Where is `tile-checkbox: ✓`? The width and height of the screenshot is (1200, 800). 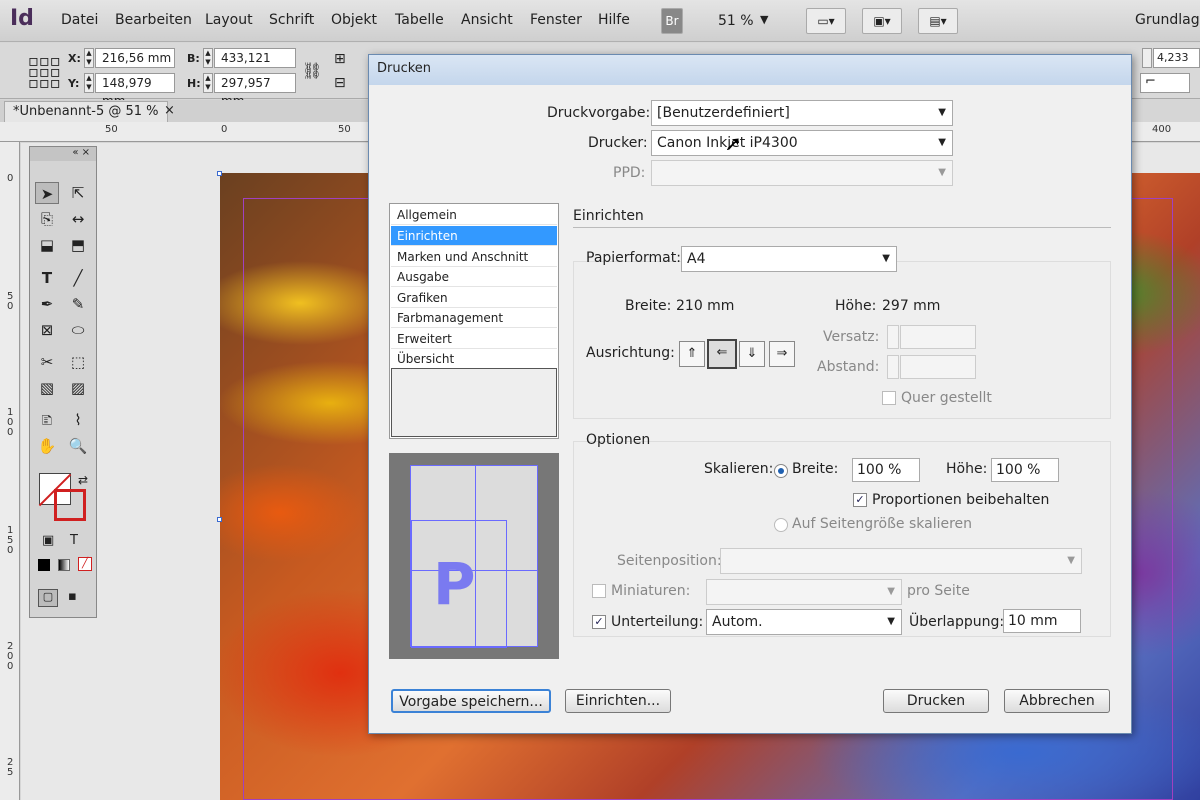 tile-checkbox: ✓ is located at coordinates (599, 622).